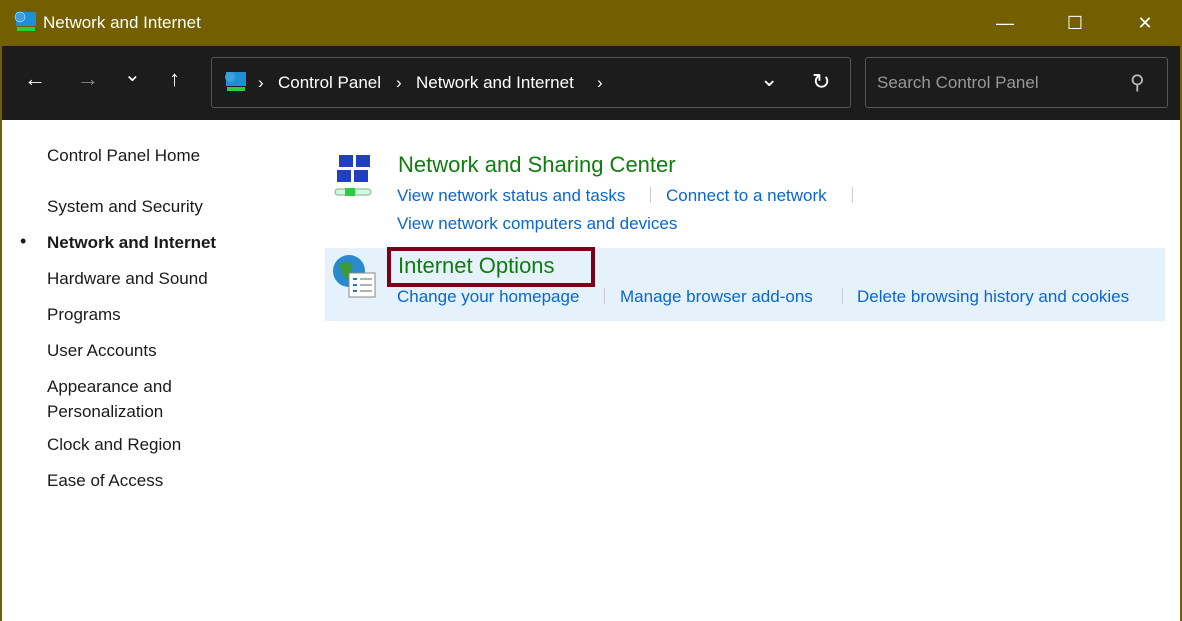 The width and height of the screenshot is (1182, 621). I want to click on manage-addons-link: Manage browser add-ons, so click(716, 297).